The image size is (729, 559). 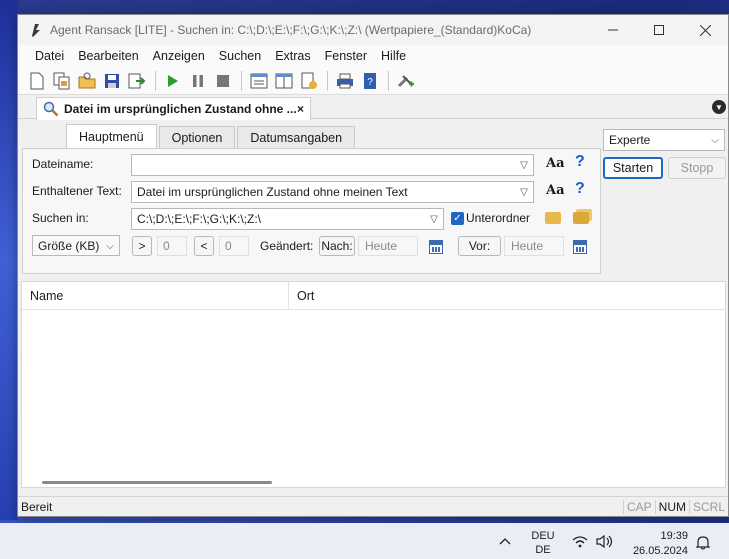 I want to click on help-book-icon: ?, so click(x=370, y=80).